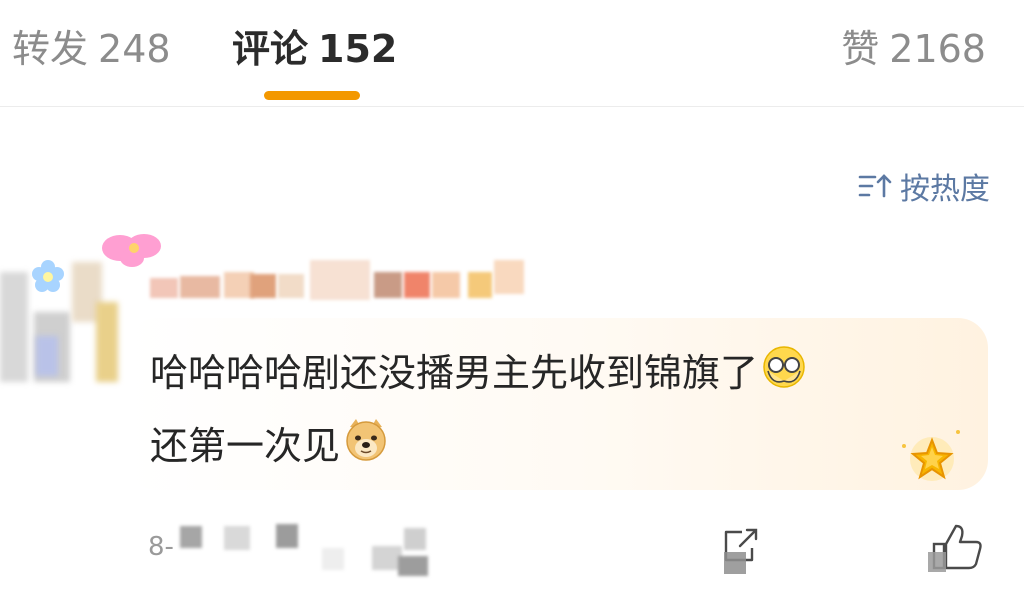  I want to click on comment-date: 8-, so click(161, 547).